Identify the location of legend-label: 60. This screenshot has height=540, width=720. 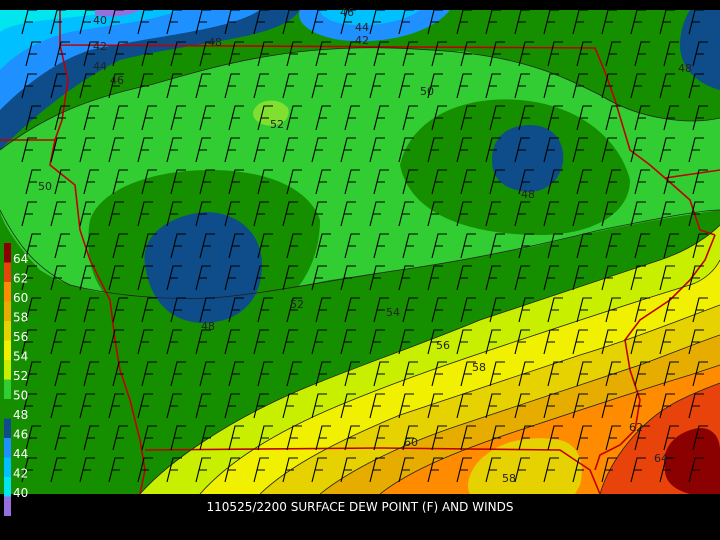
(20, 298).